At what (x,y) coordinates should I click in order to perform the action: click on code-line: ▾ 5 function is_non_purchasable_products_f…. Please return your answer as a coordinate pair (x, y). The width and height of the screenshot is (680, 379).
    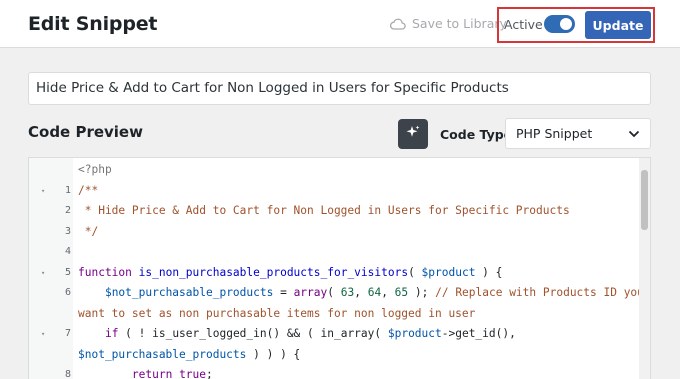
    Looking at the image, I should click on (335, 273).